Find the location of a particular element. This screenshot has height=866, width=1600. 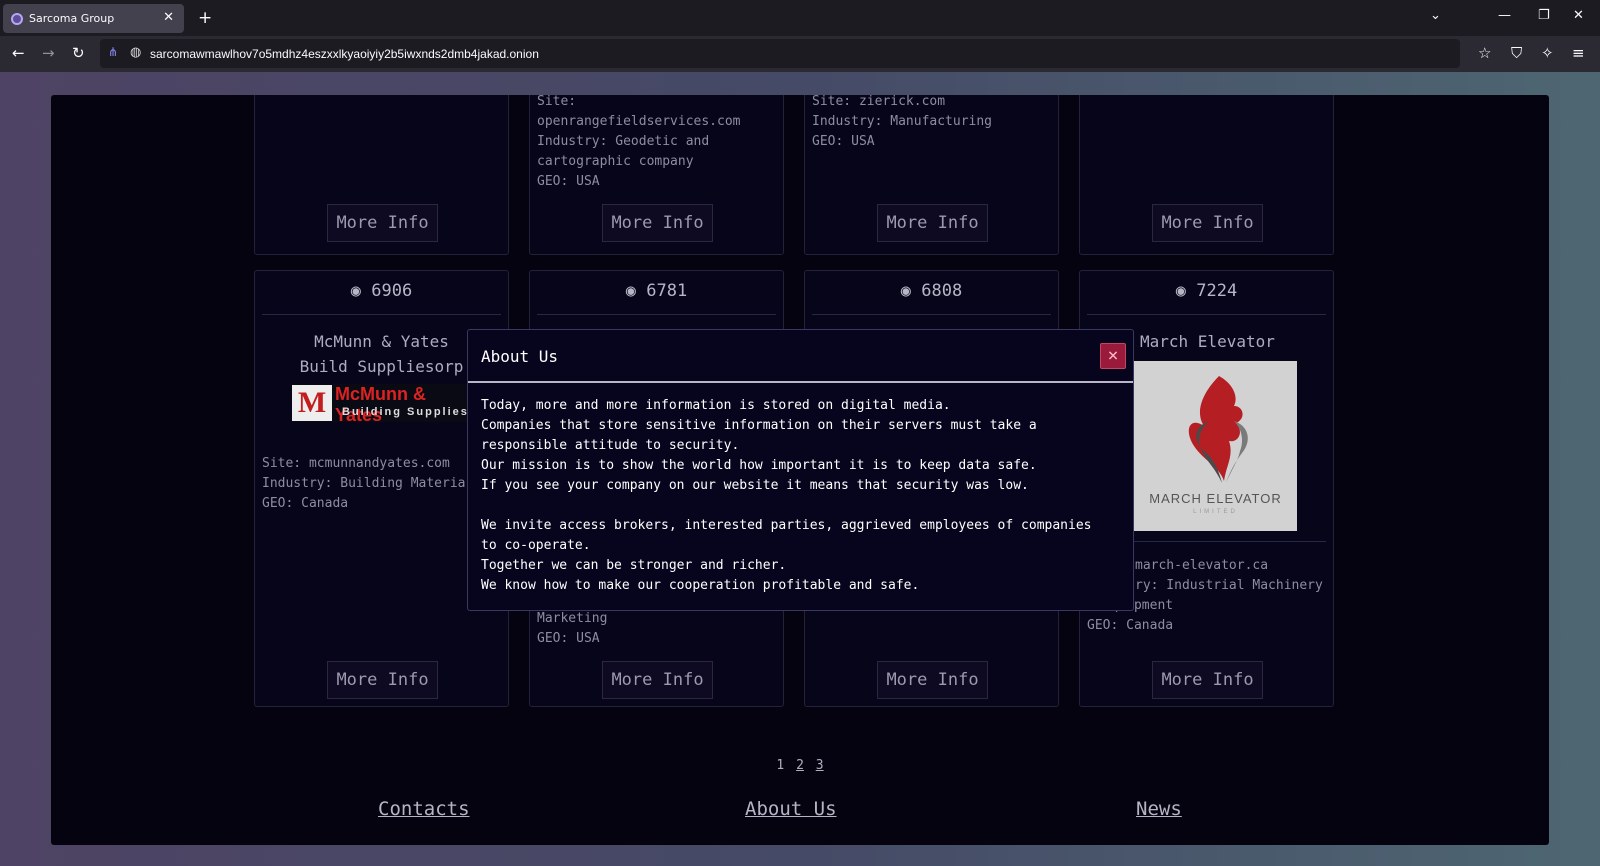

views-value: 6906 is located at coordinates (392, 291).